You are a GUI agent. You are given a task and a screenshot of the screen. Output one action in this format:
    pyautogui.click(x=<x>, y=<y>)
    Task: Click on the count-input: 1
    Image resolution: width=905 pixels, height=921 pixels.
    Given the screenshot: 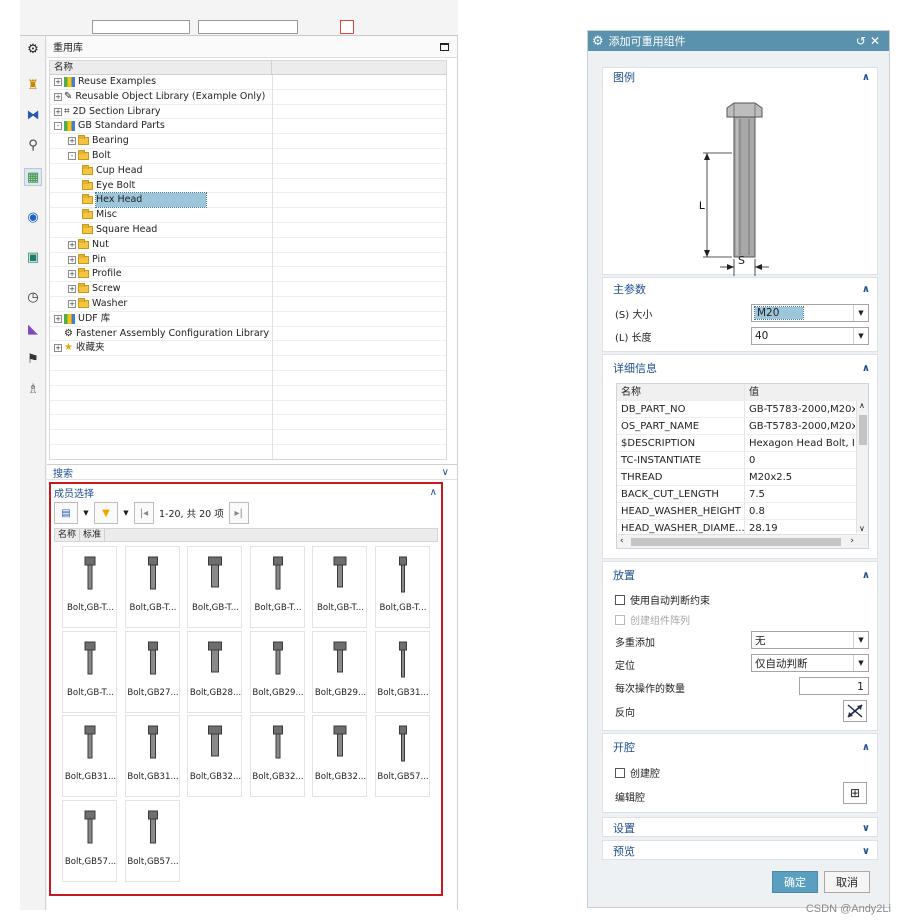 What is the action you would take?
    pyautogui.click(x=834, y=686)
    